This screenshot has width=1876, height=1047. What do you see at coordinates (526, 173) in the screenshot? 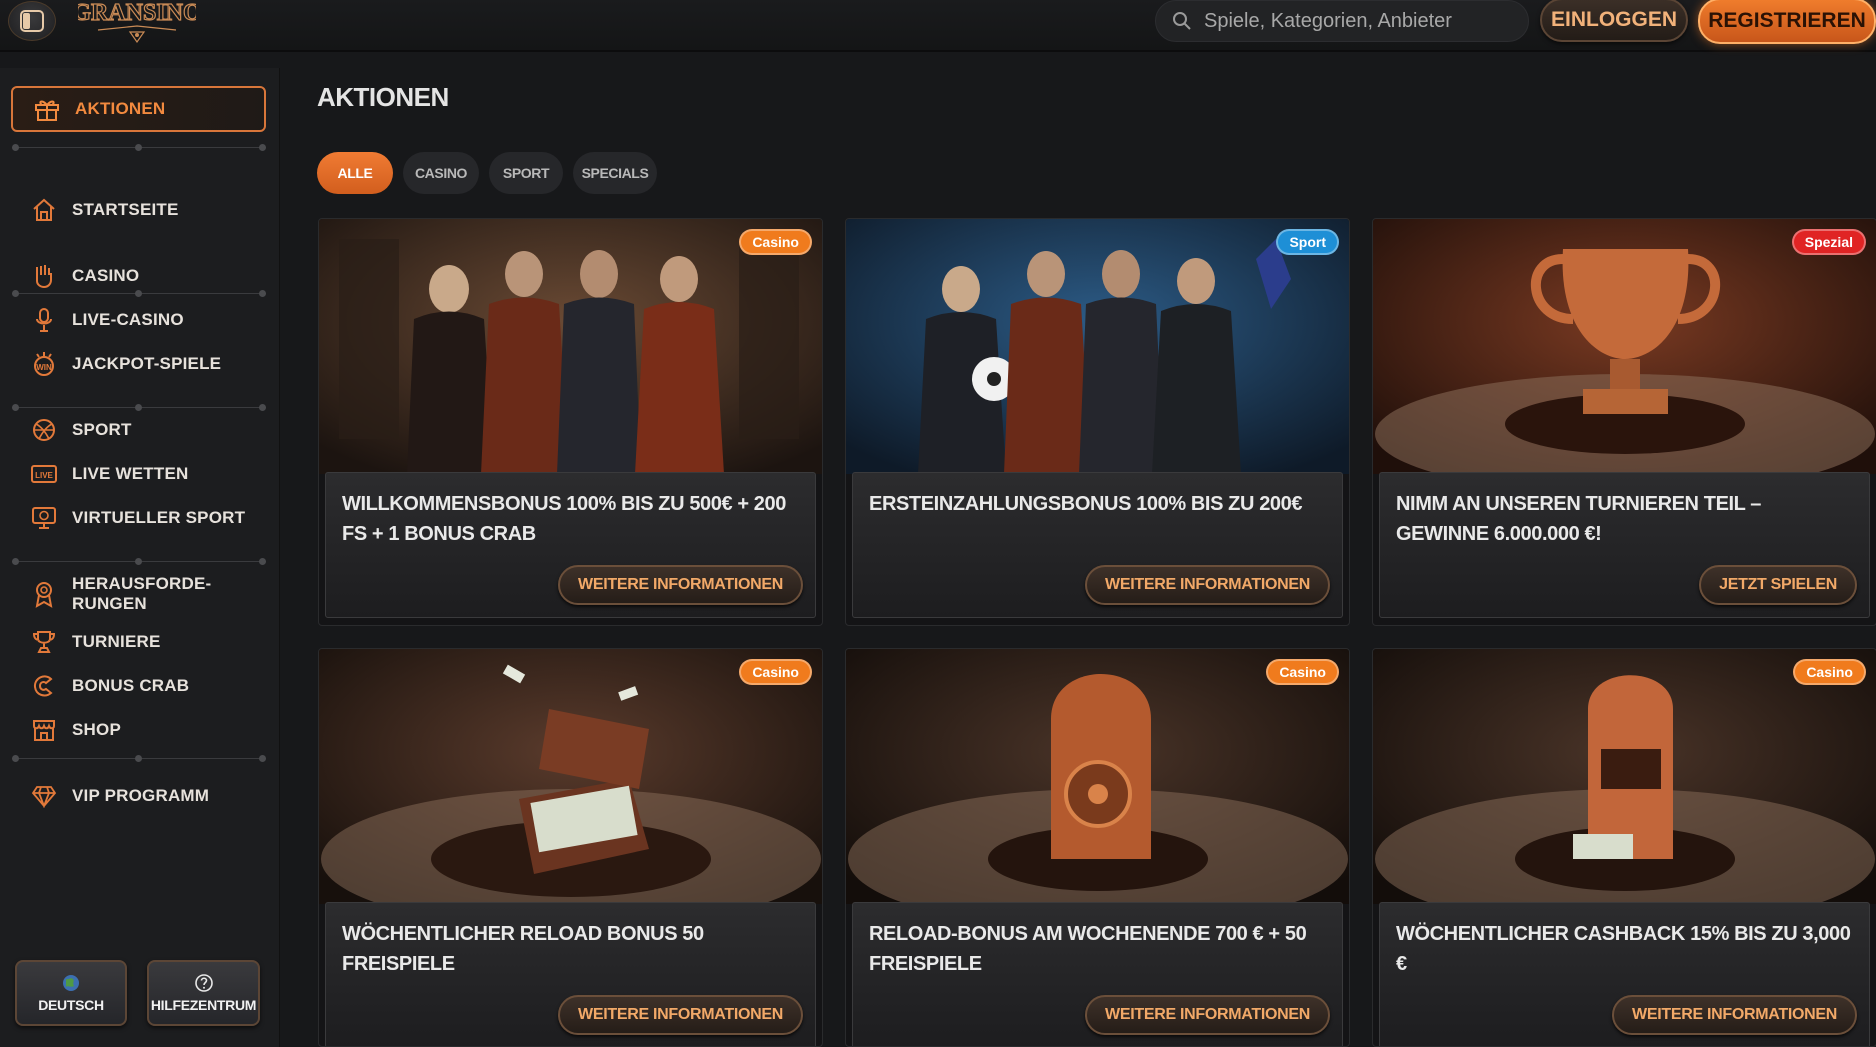
I see `filter-sport: SPORT` at bounding box center [526, 173].